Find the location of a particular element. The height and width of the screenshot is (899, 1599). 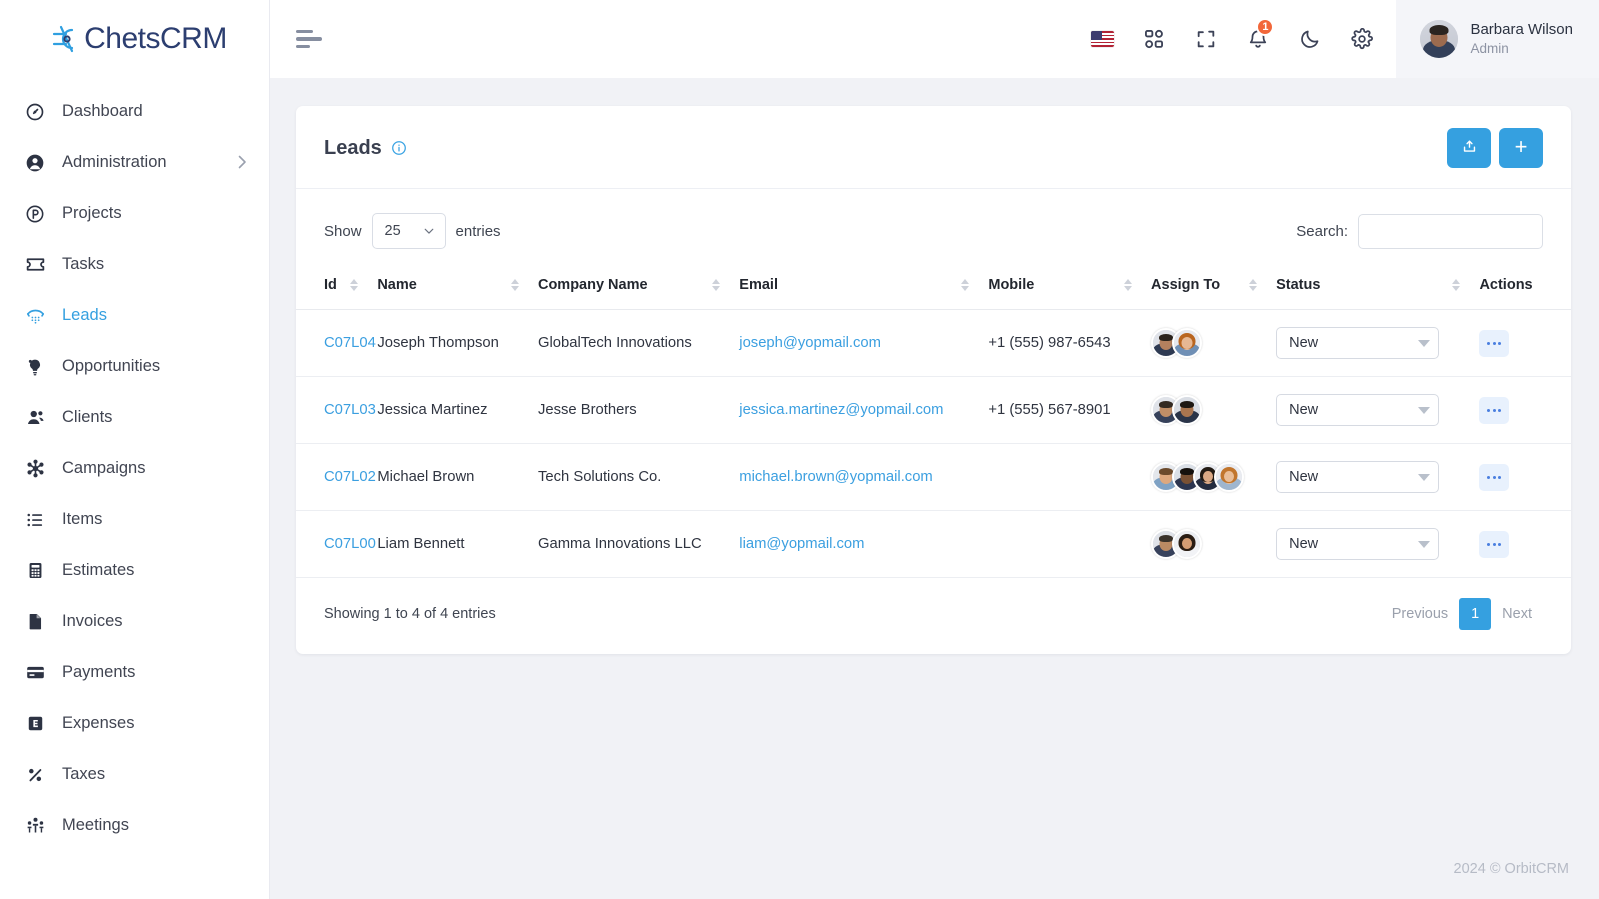

list-icon is located at coordinates (35, 520).